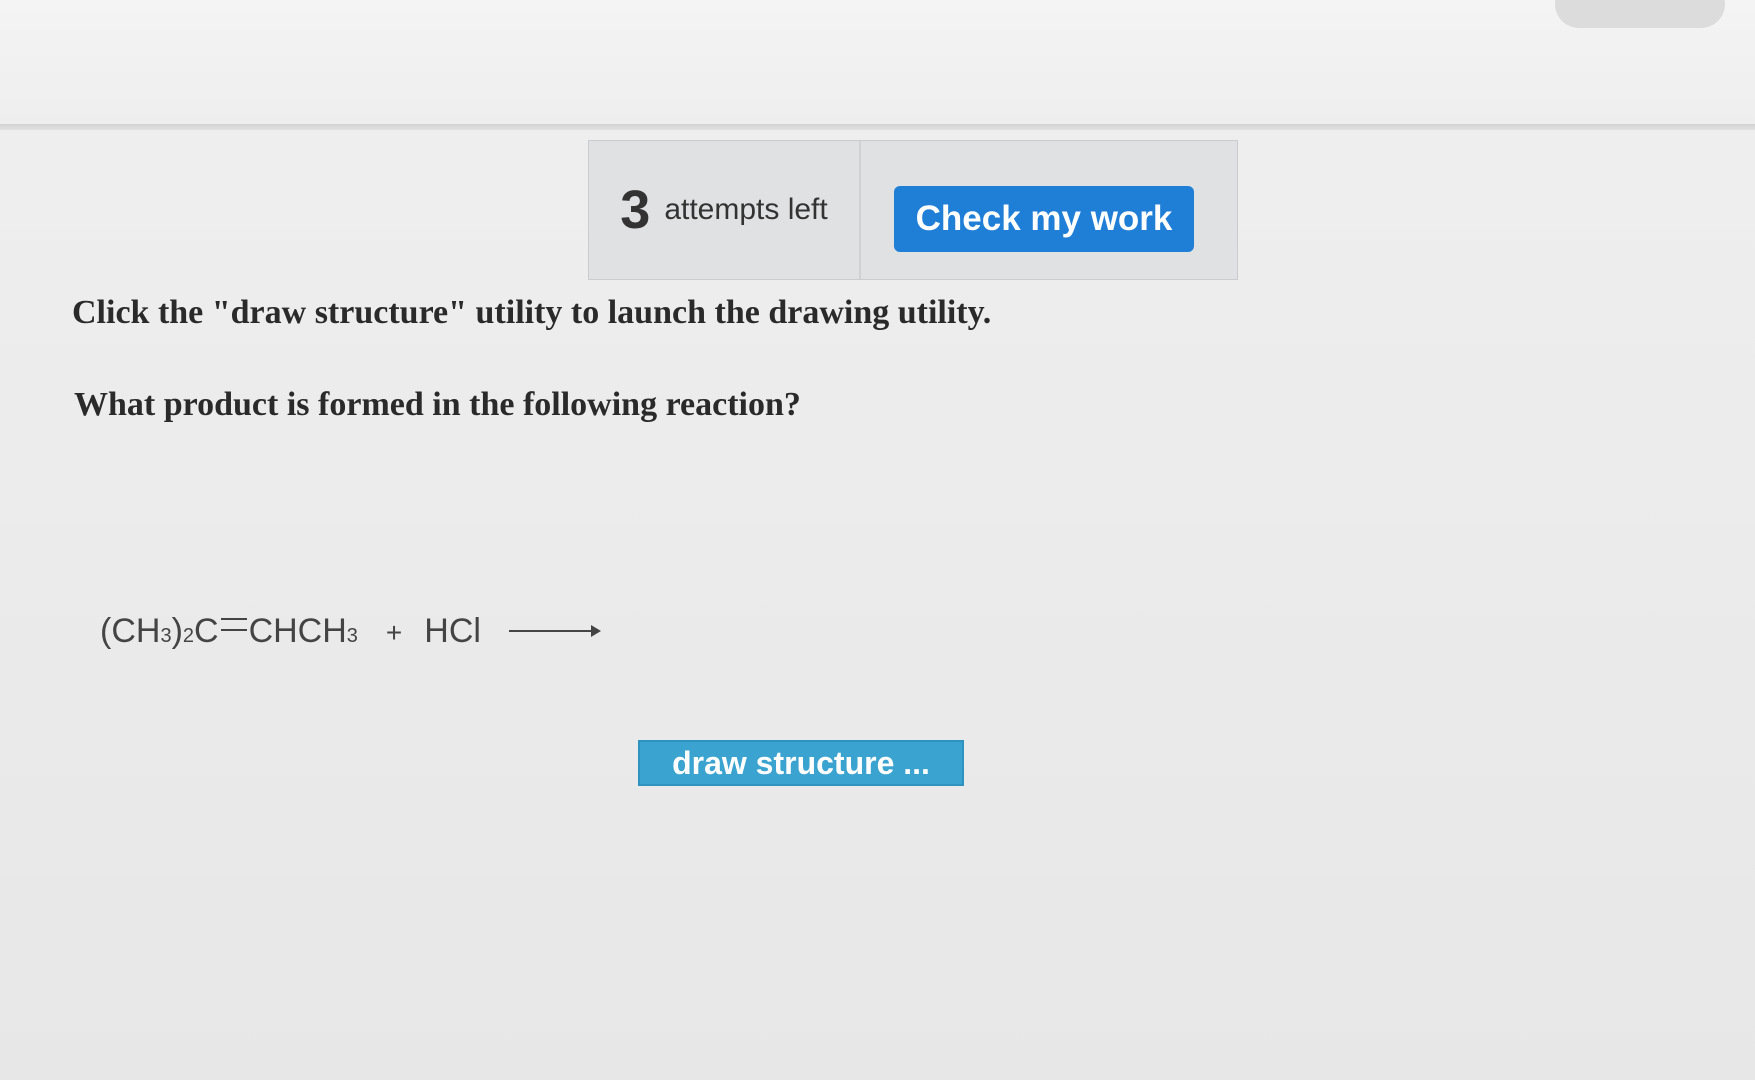 This screenshot has width=1755, height=1080. Describe the element at coordinates (877, 64) in the screenshot. I see `top-bar` at that location.